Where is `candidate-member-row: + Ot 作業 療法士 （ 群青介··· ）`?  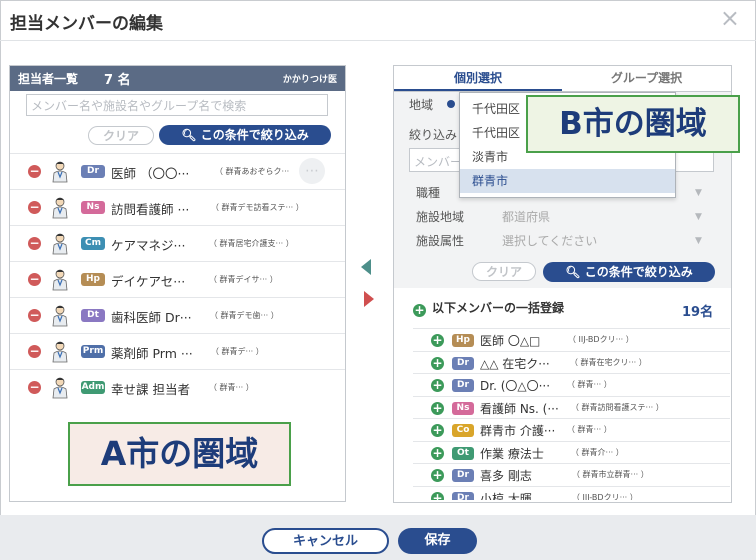
candidate-member-row: + Ot 作業 療法士 （ 群青介··· ） is located at coordinates (571, 452).